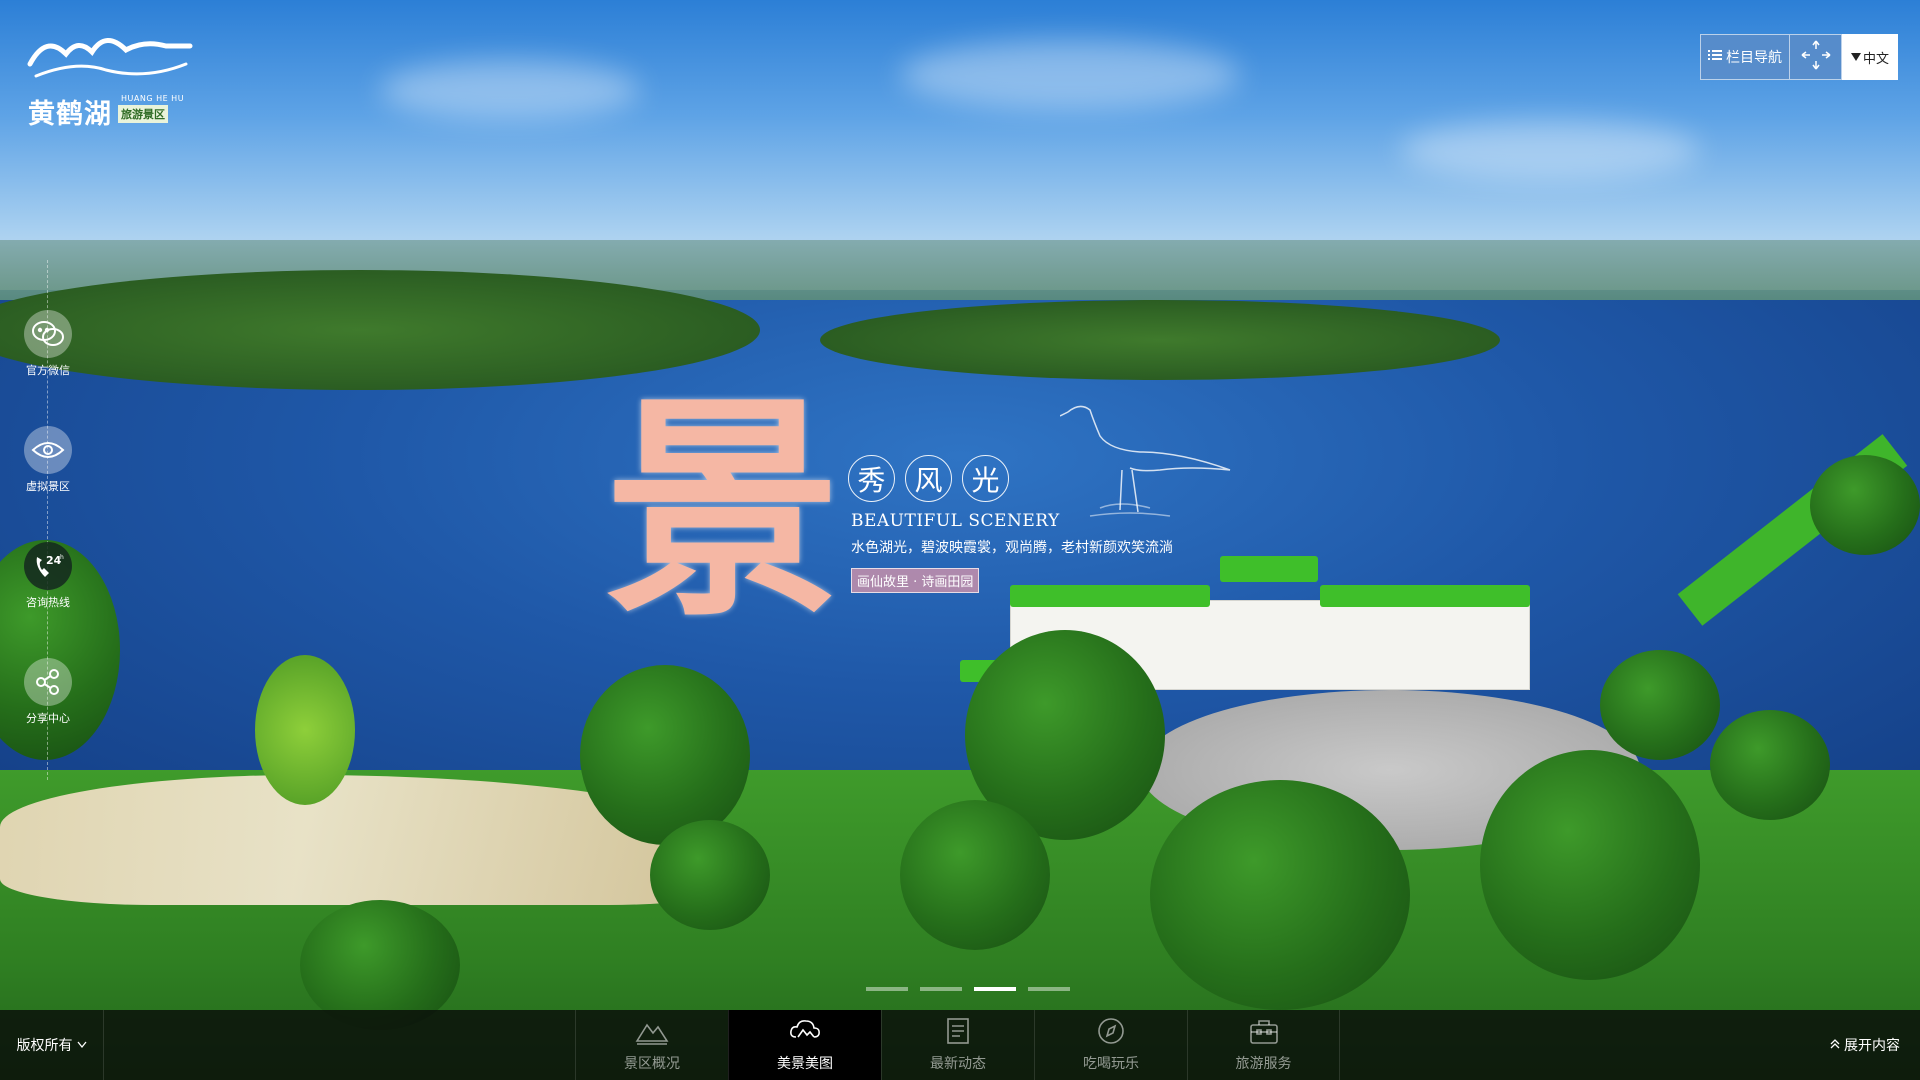  I want to click on sidebar-item-label: 官方微信, so click(48, 370).